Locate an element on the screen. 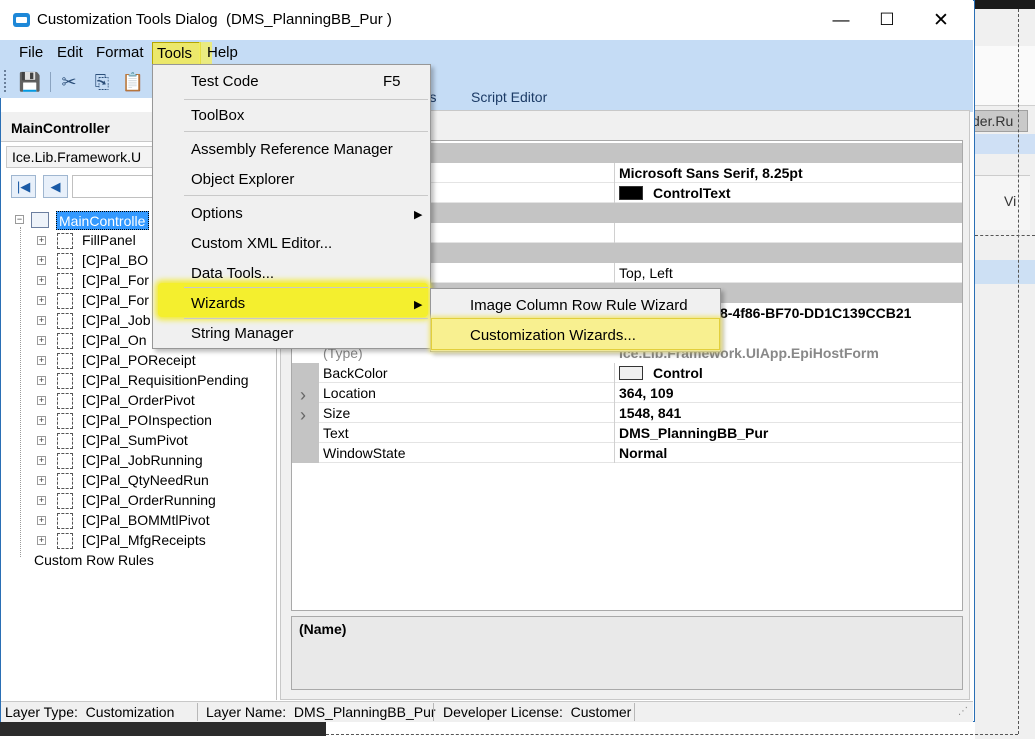 The image size is (1035, 739). menu-item-options: Options is located at coordinates (217, 213).